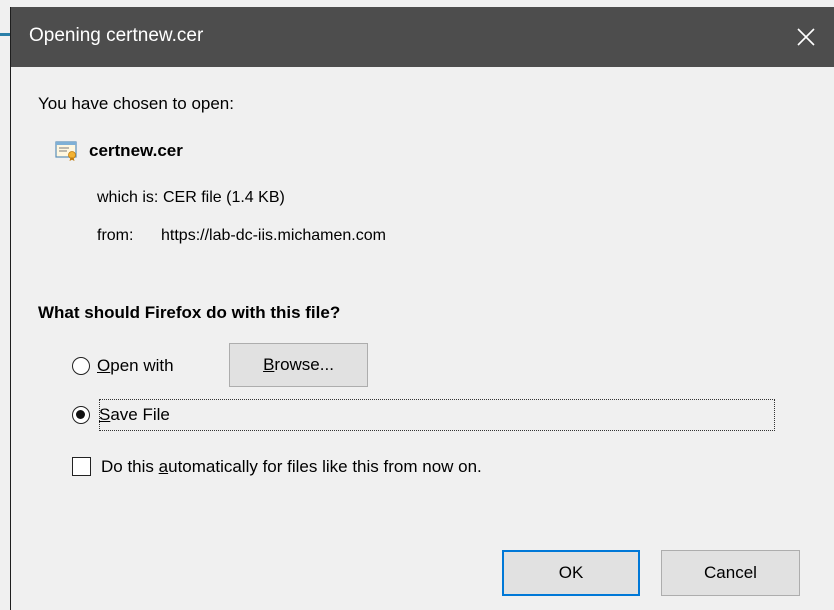 The width and height of the screenshot is (834, 610). What do you see at coordinates (105, 414) in the screenshot?
I see `save-file-access-key: S` at bounding box center [105, 414].